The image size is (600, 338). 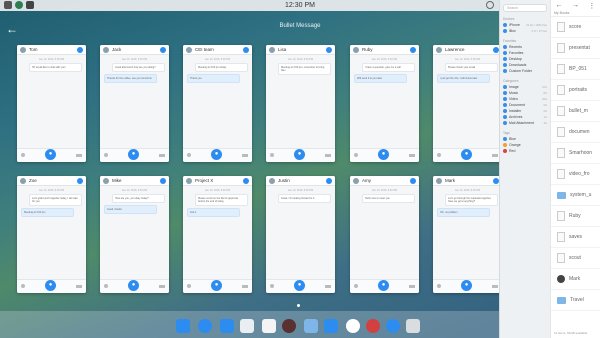 I want to click on file-name: bullet_m, so click(x=578, y=111).